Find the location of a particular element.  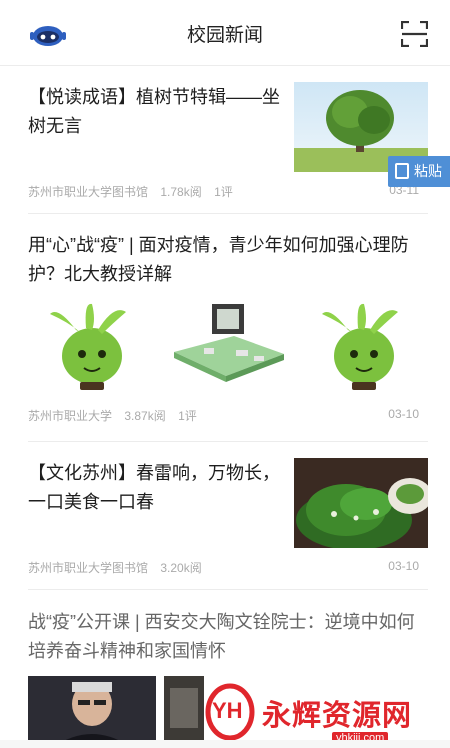

article-meta: 苏州市职业大学 3.87k阅 1评 03-10 is located at coordinates (228, 415).